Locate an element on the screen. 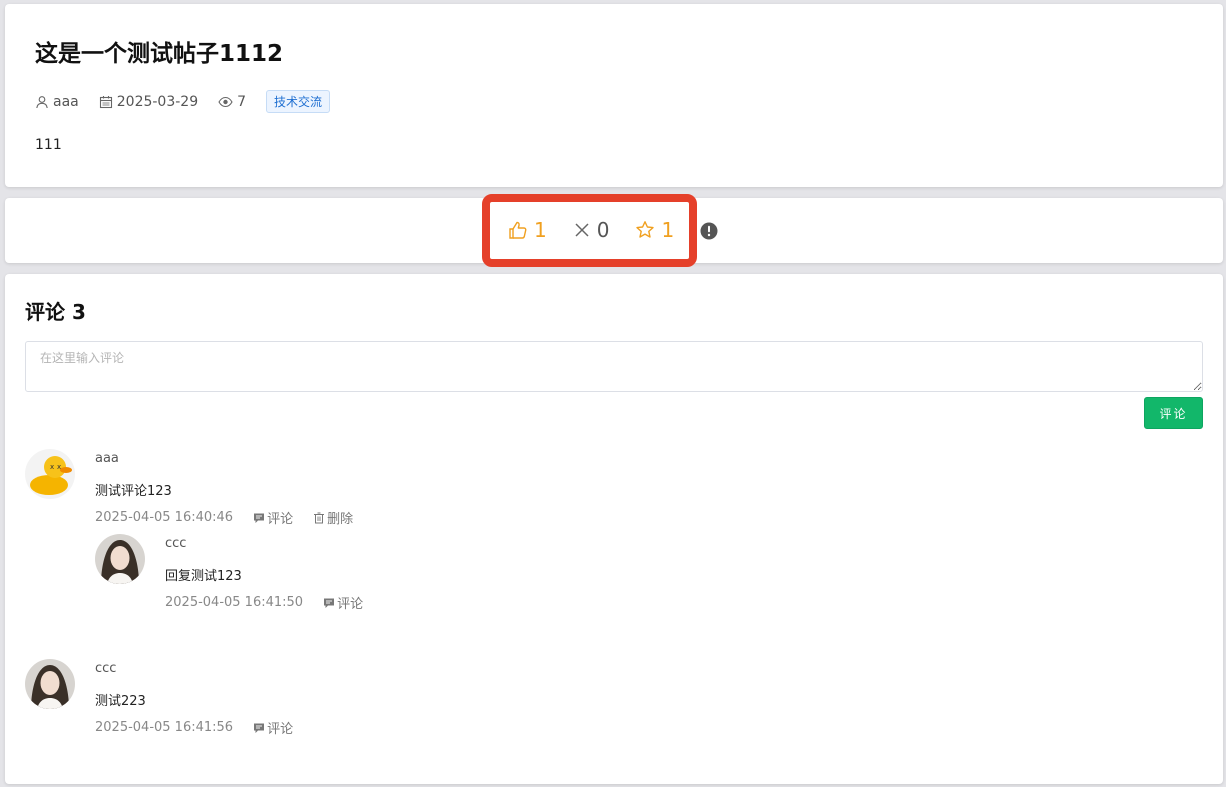  comment-time: 2025-04-05 16:41:56 is located at coordinates (164, 727).